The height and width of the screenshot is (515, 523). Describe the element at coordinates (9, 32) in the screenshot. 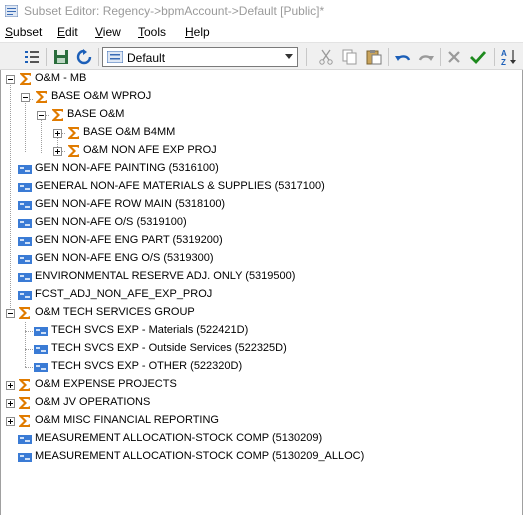

I see `menu-subset-accel: S` at that location.